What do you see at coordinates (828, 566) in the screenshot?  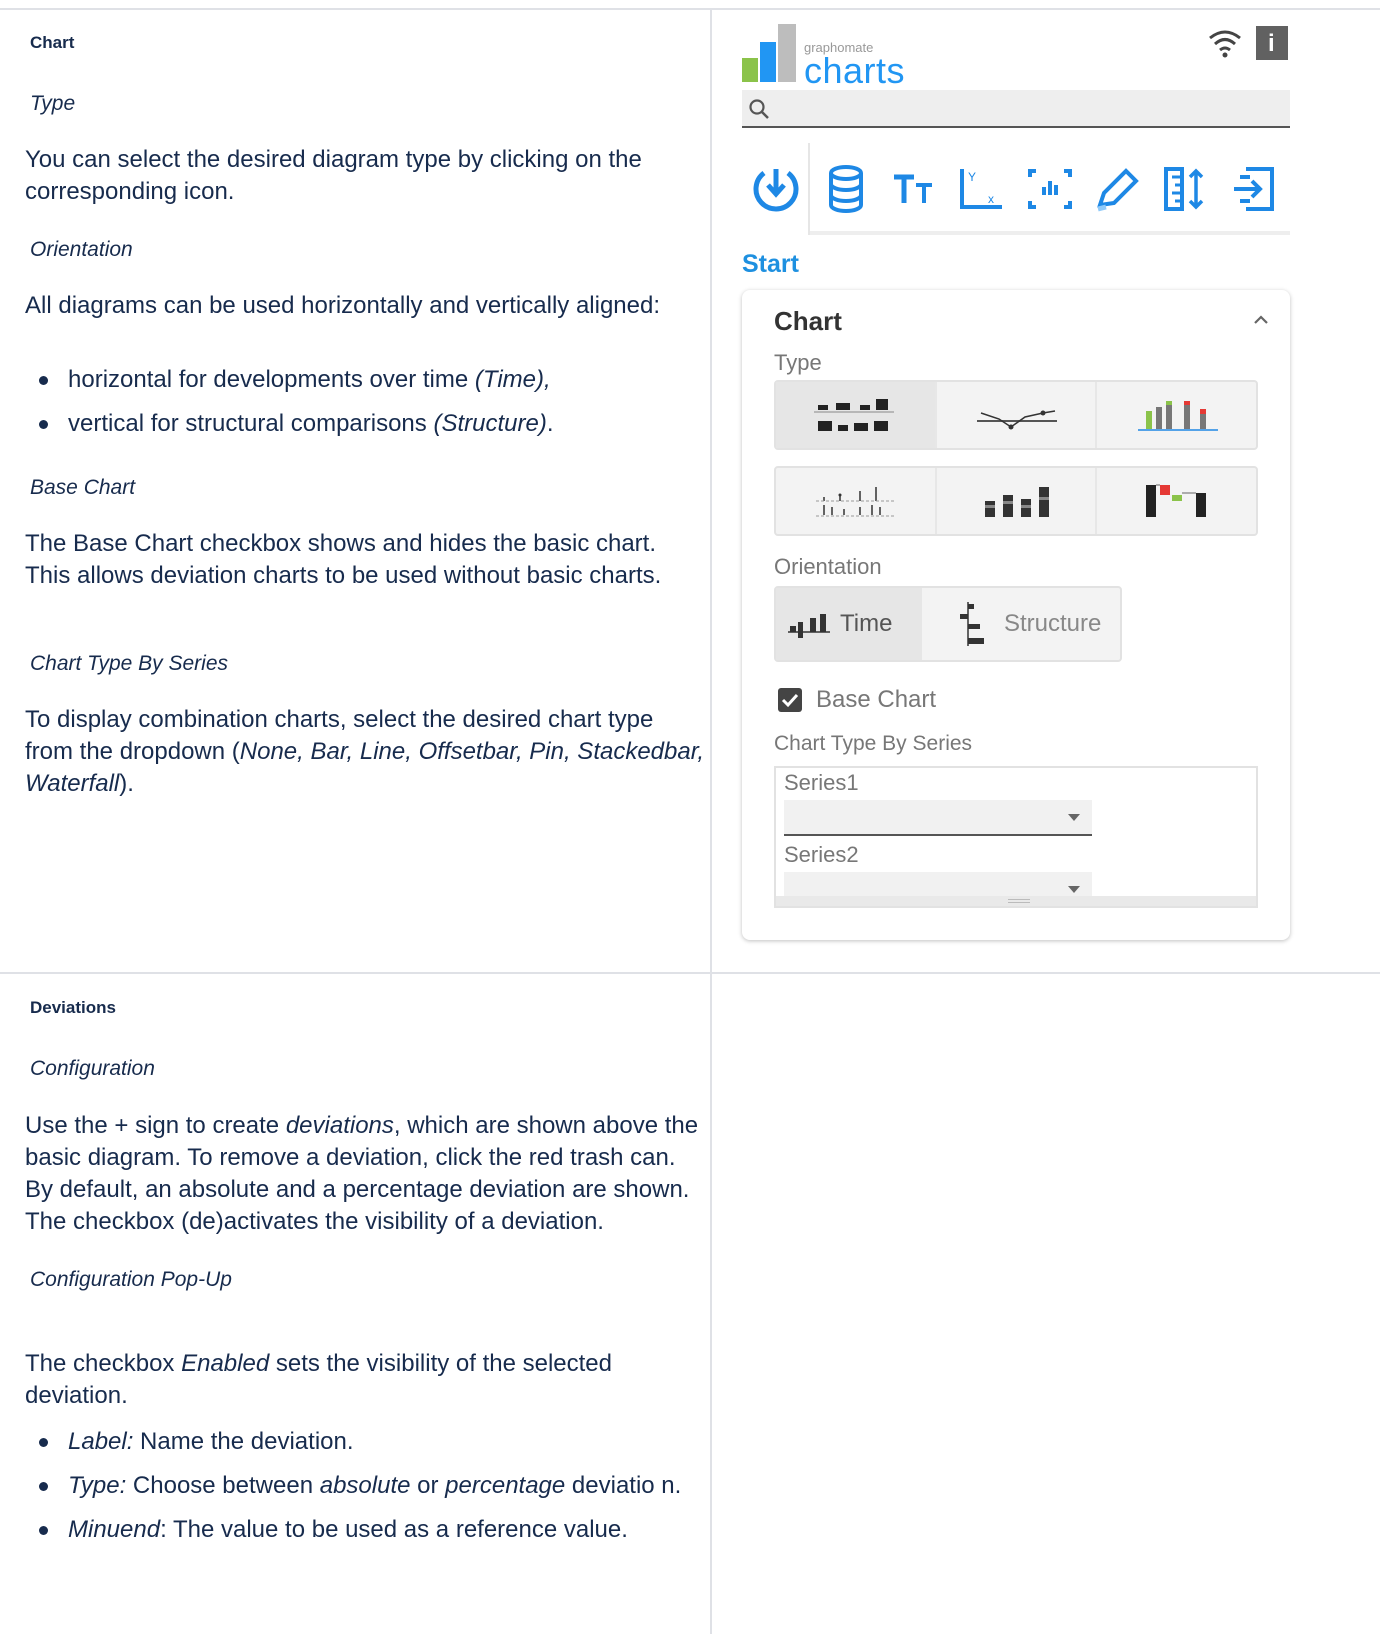 I see `orientation-label: Orientation` at bounding box center [828, 566].